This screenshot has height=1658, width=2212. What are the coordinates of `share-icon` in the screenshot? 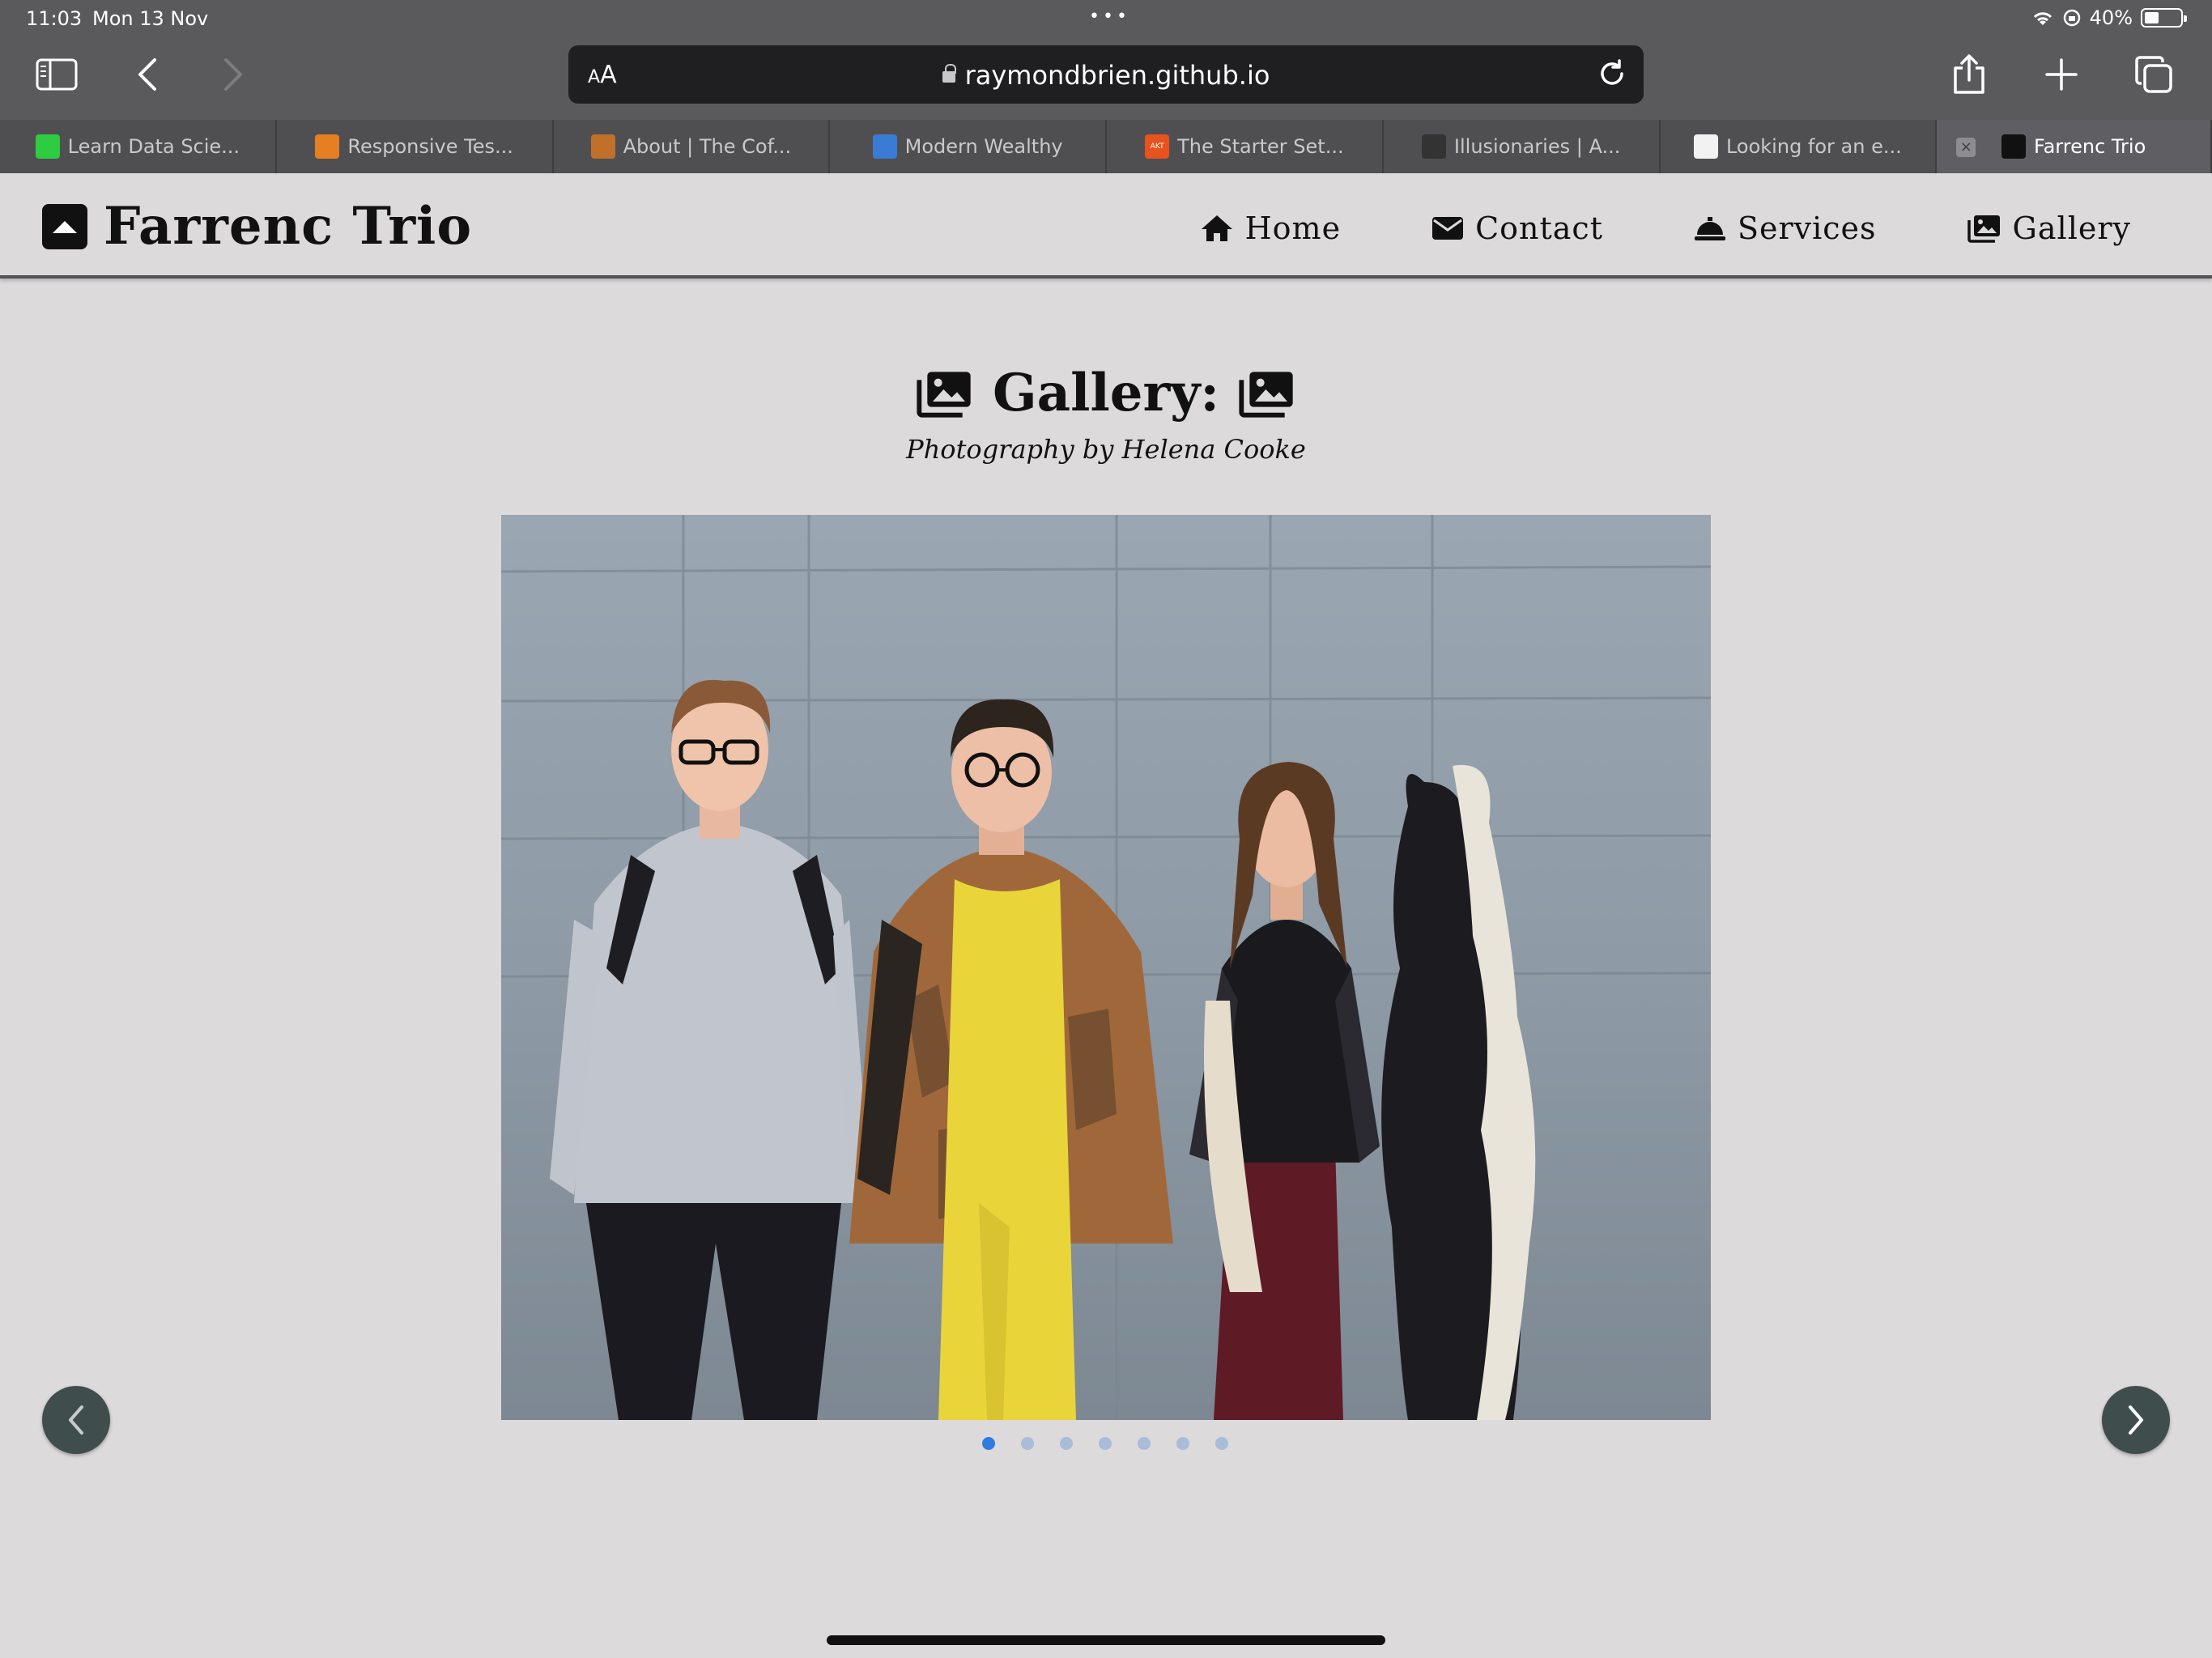 It's located at (1969, 74).